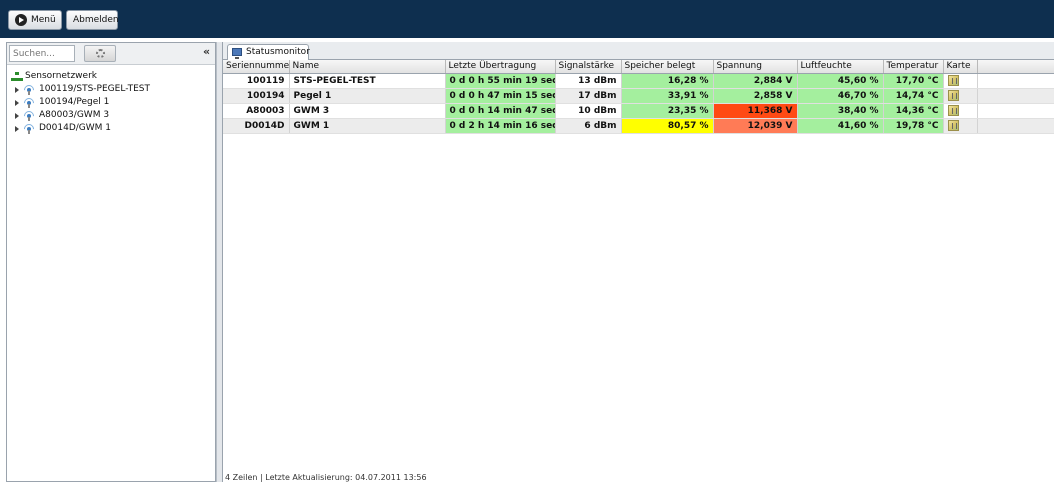 The image size is (1054, 482). I want to click on column-header-karte: Karte, so click(960, 67).